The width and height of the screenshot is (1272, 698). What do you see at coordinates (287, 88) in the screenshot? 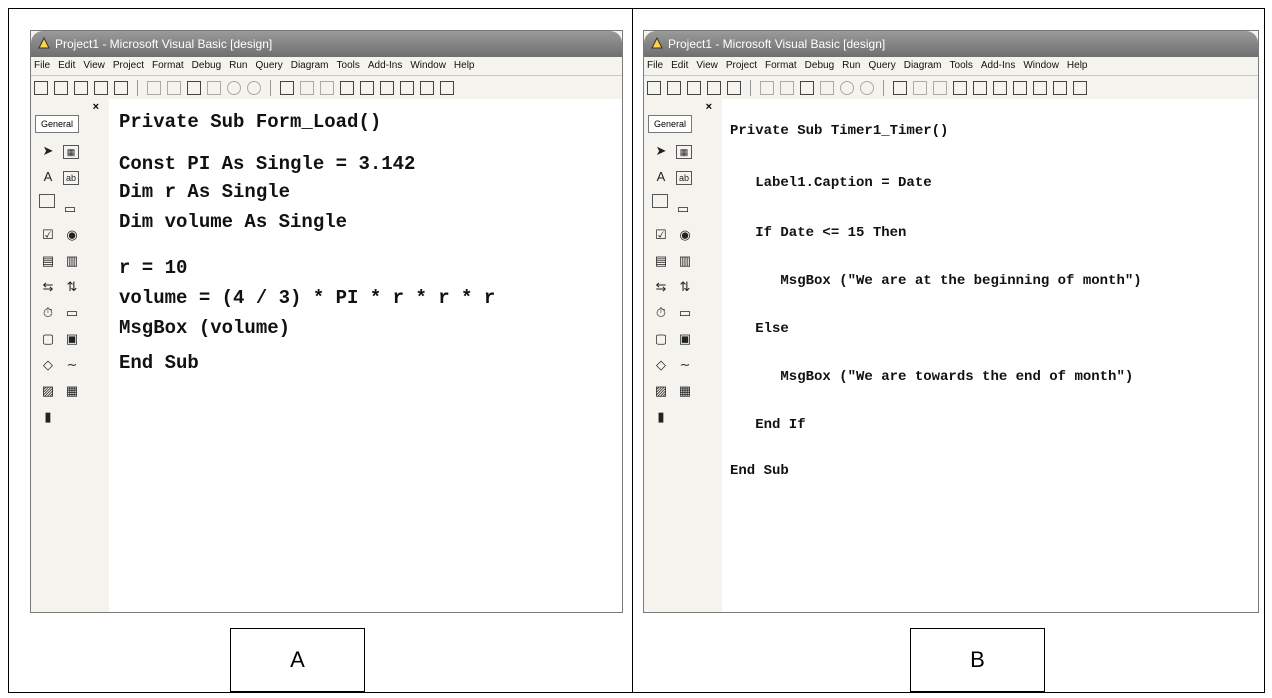
I see `start-icon` at bounding box center [287, 88].